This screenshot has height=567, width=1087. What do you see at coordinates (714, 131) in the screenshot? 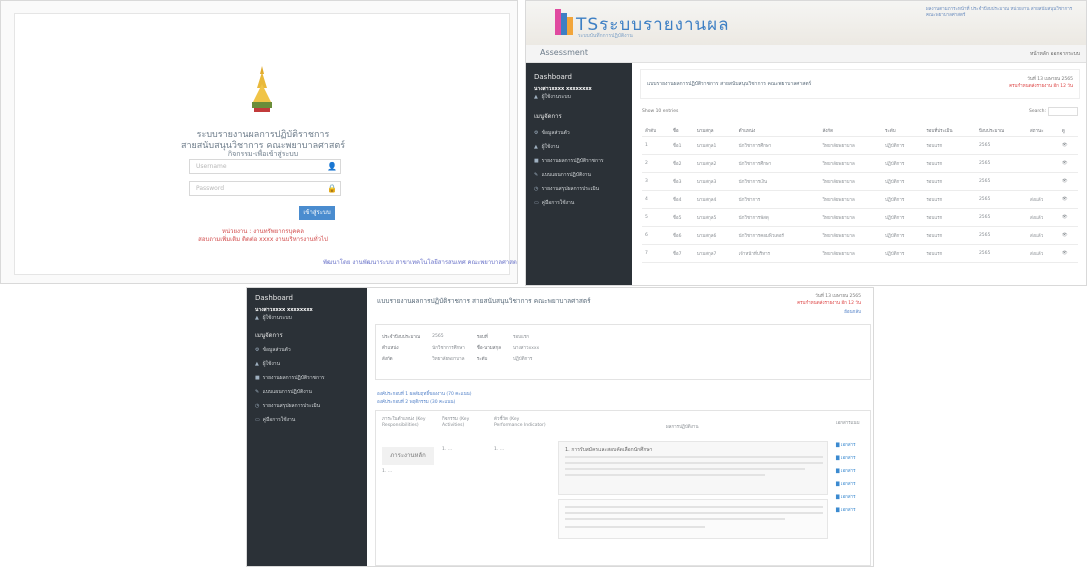
I see `column-header: นามสกุล` at bounding box center [714, 131].